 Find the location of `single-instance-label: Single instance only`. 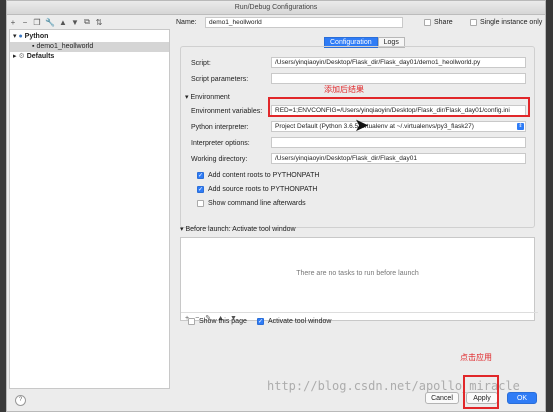

single-instance-label: Single instance only is located at coordinates (511, 22).